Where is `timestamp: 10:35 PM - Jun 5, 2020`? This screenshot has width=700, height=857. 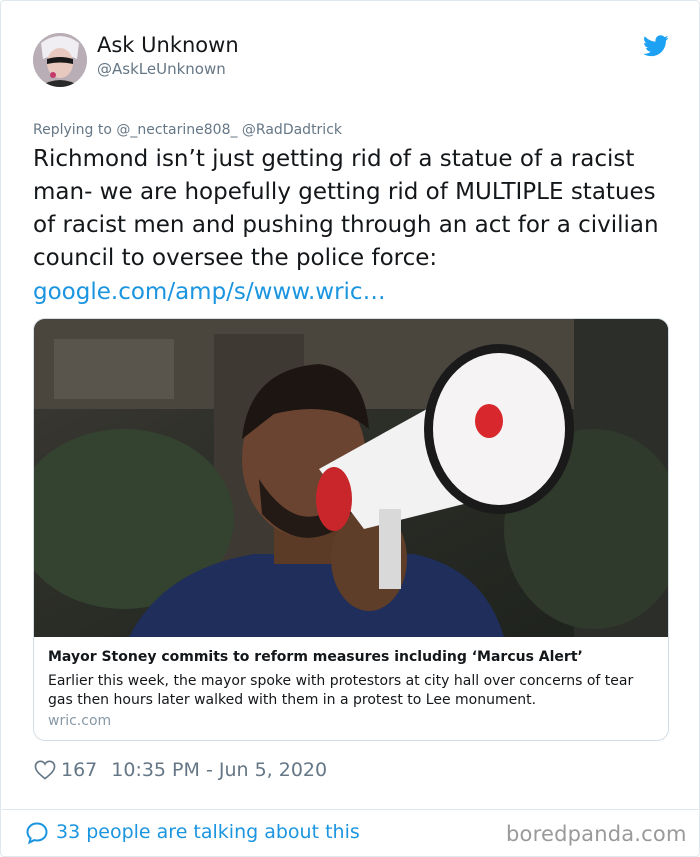 timestamp: 10:35 PM - Jun 5, 2020 is located at coordinates (219, 770).